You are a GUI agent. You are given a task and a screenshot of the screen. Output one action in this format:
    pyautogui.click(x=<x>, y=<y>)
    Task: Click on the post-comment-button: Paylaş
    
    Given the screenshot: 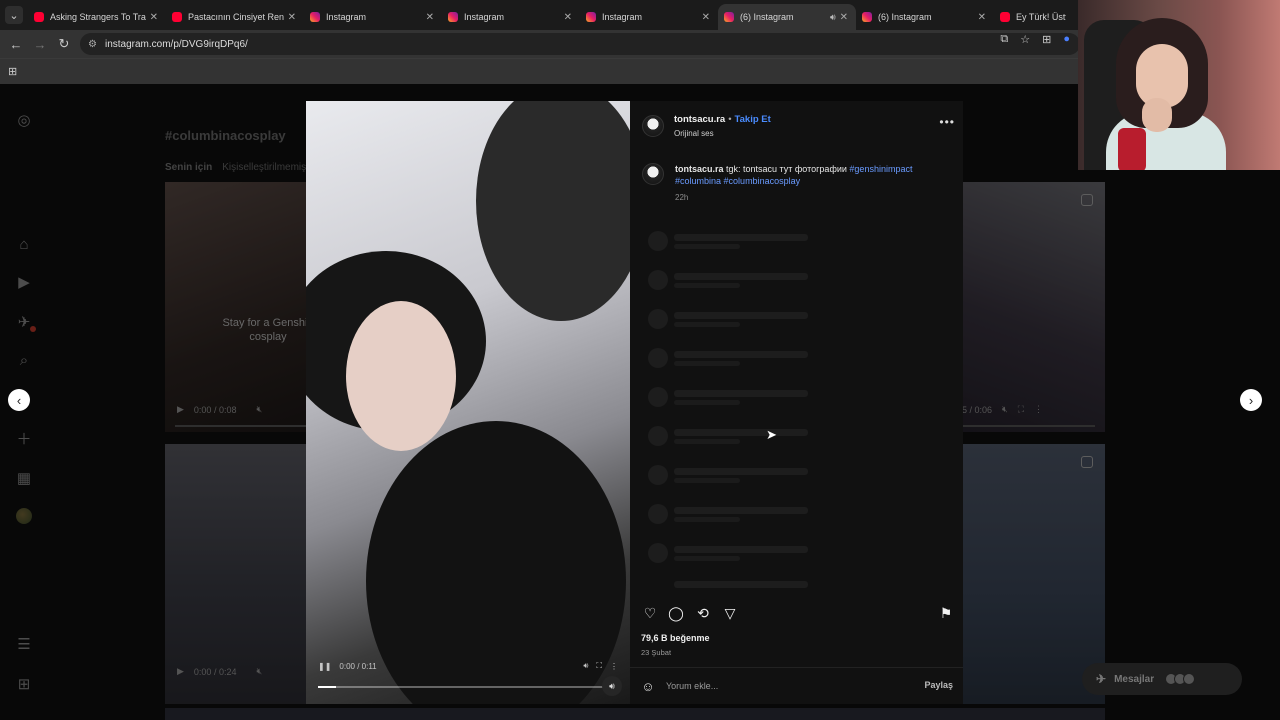 What is the action you would take?
    pyautogui.click(x=938, y=685)
    